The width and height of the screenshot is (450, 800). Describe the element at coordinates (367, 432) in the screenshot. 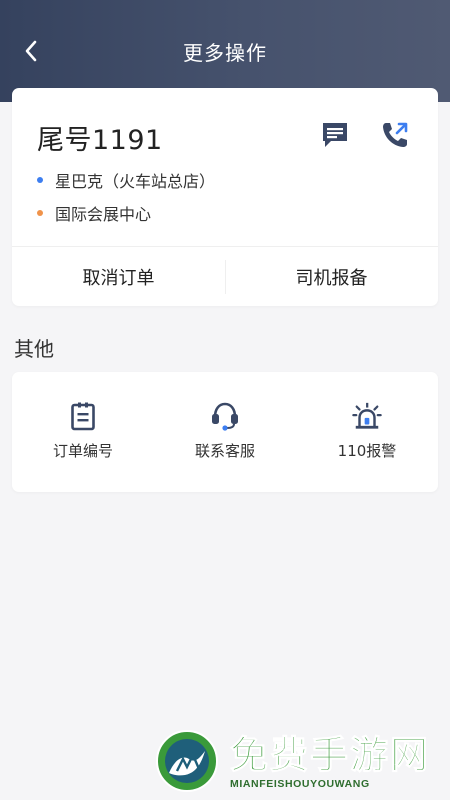

I see `police-110-button: 110报警` at that location.